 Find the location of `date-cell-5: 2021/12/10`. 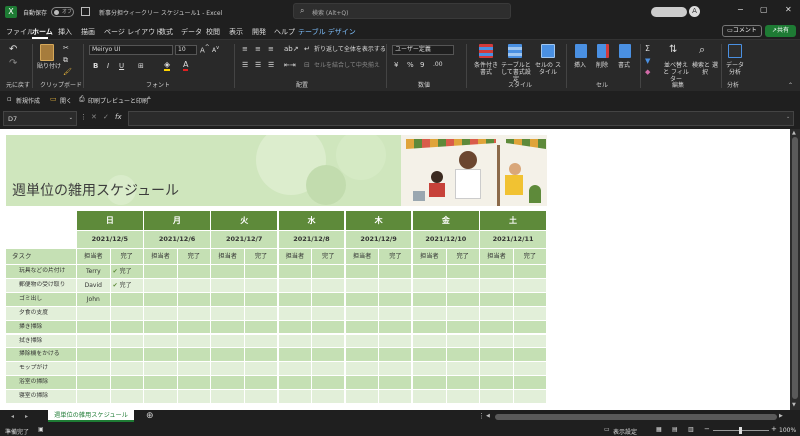

date-cell-5: 2021/12/10 is located at coordinates (446, 239).